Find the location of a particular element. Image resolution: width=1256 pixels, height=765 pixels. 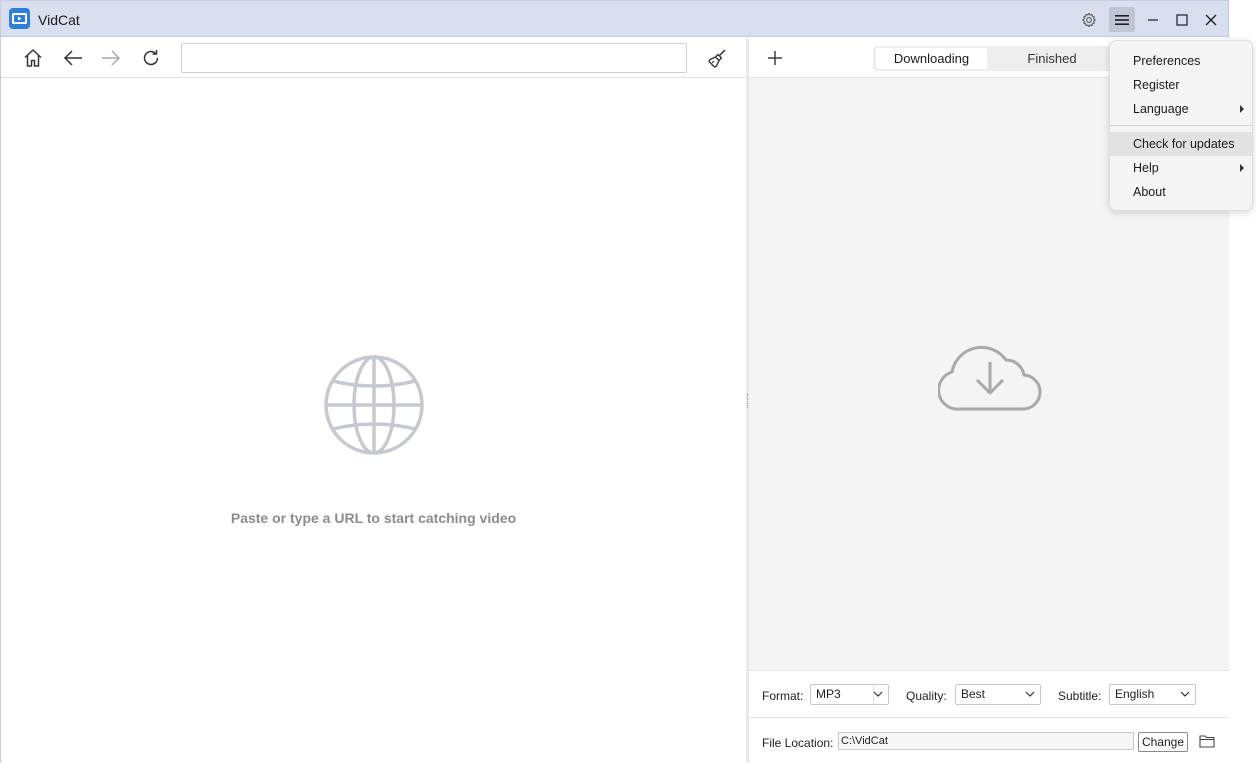

menu-item-label: Language is located at coordinates (1161, 109).